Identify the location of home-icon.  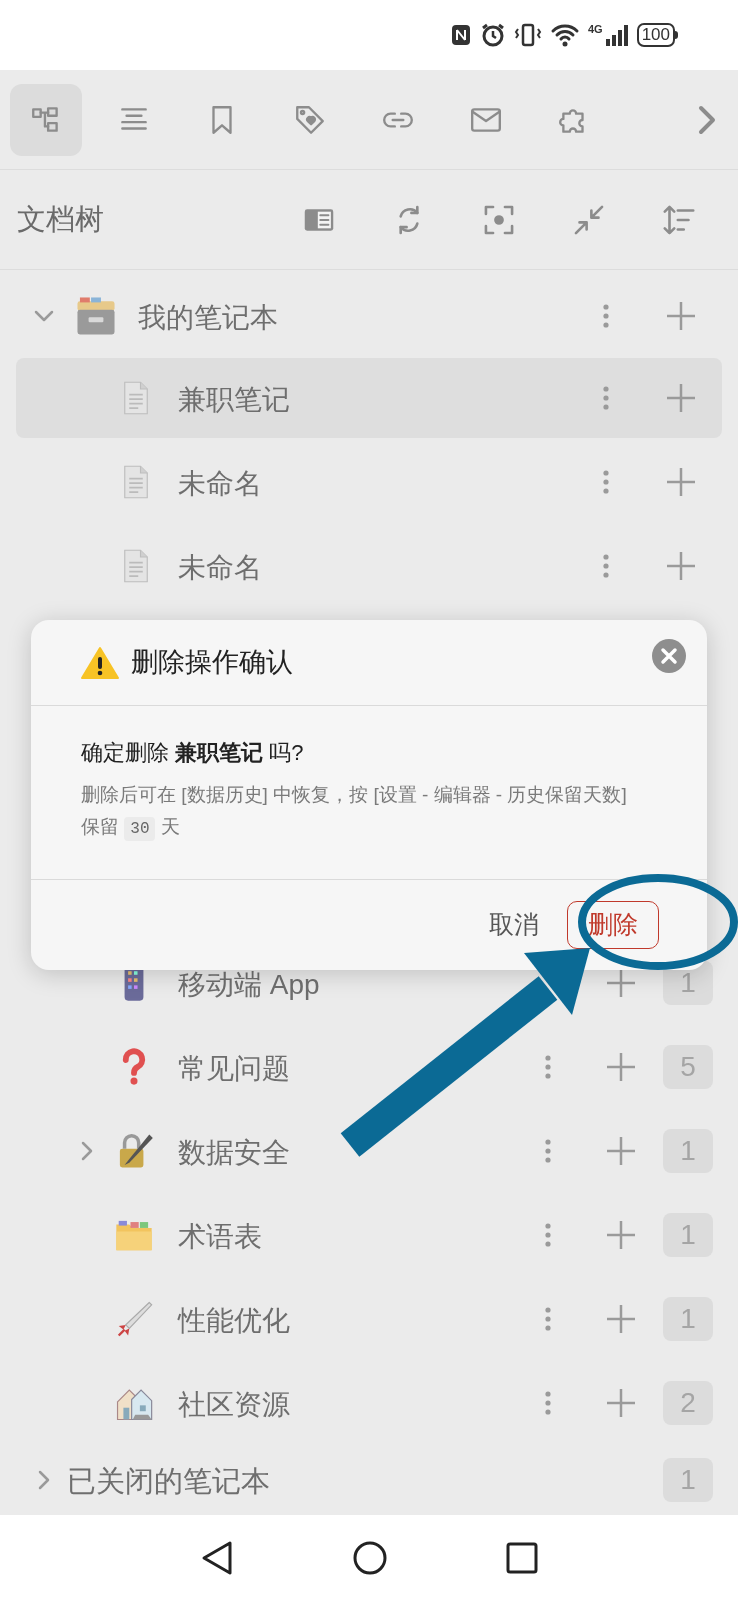
(370, 1557).